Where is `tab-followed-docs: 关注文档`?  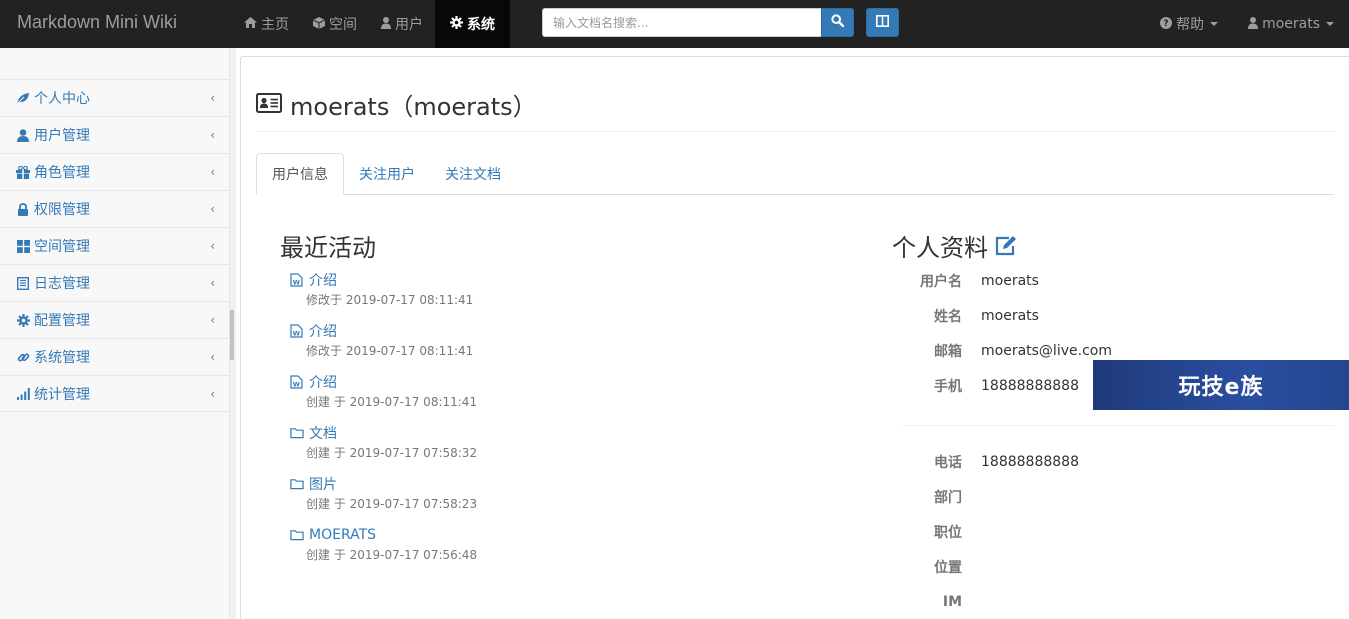 tab-followed-docs: 关注文档 is located at coordinates (473, 174).